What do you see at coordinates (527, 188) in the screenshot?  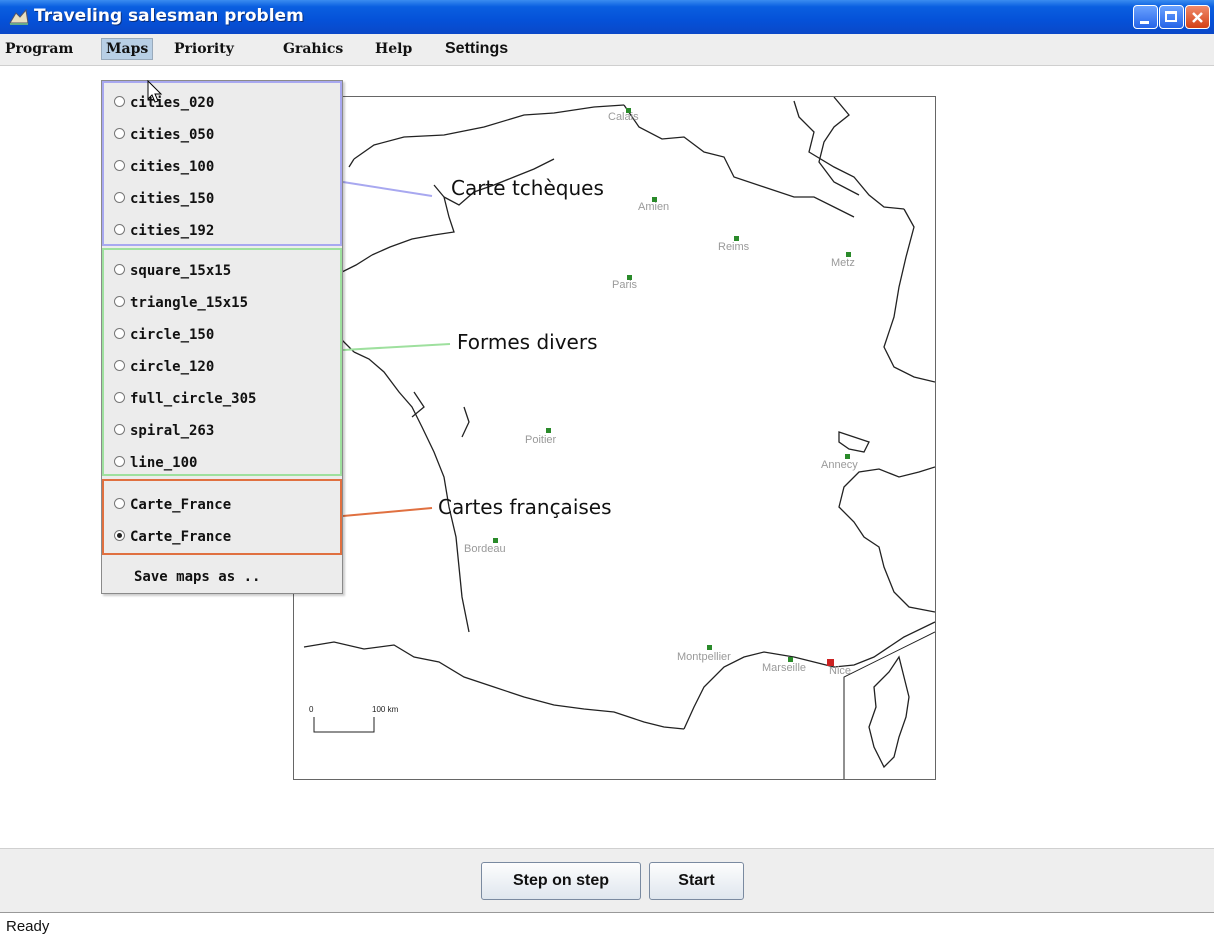 I see `annotation-czech-maps: Carte tchèques` at bounding box center [527, 188].